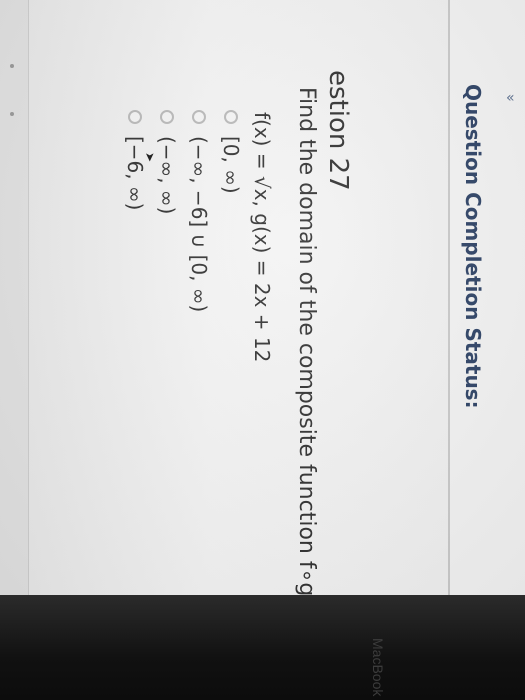 Image resolution: width=525 pixels, height=700 pixels. What do you see at coordinates (150, 157) in the screenshot?
I see `mouse-cursor-icon: ➤` at bounding box center [150, 157].